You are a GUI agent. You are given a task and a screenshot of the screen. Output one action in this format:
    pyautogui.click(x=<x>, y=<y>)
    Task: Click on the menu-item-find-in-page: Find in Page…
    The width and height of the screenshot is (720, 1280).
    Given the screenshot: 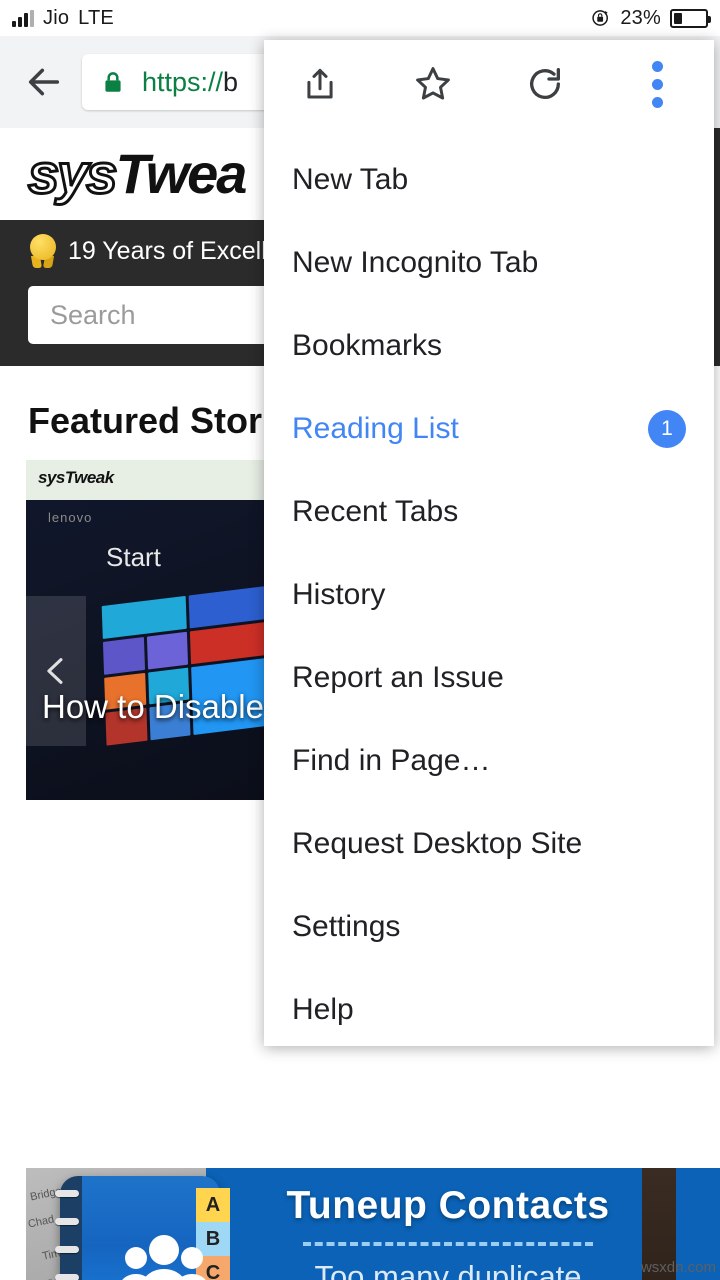 What is the action you would take?
    pyautogui.click(x=489, y=760)
    